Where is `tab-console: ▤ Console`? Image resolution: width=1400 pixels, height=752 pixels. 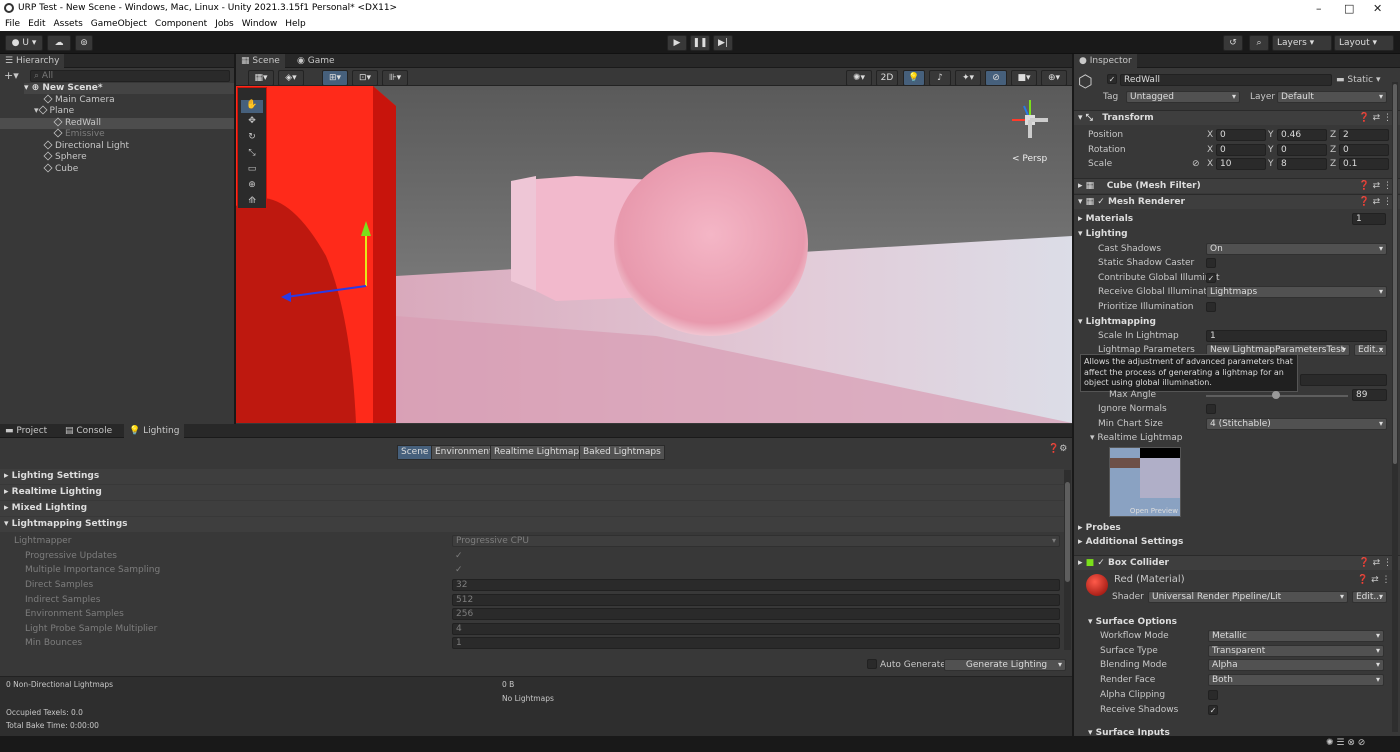 tab-console: ▤ Console is located at coordinates (88, 431).